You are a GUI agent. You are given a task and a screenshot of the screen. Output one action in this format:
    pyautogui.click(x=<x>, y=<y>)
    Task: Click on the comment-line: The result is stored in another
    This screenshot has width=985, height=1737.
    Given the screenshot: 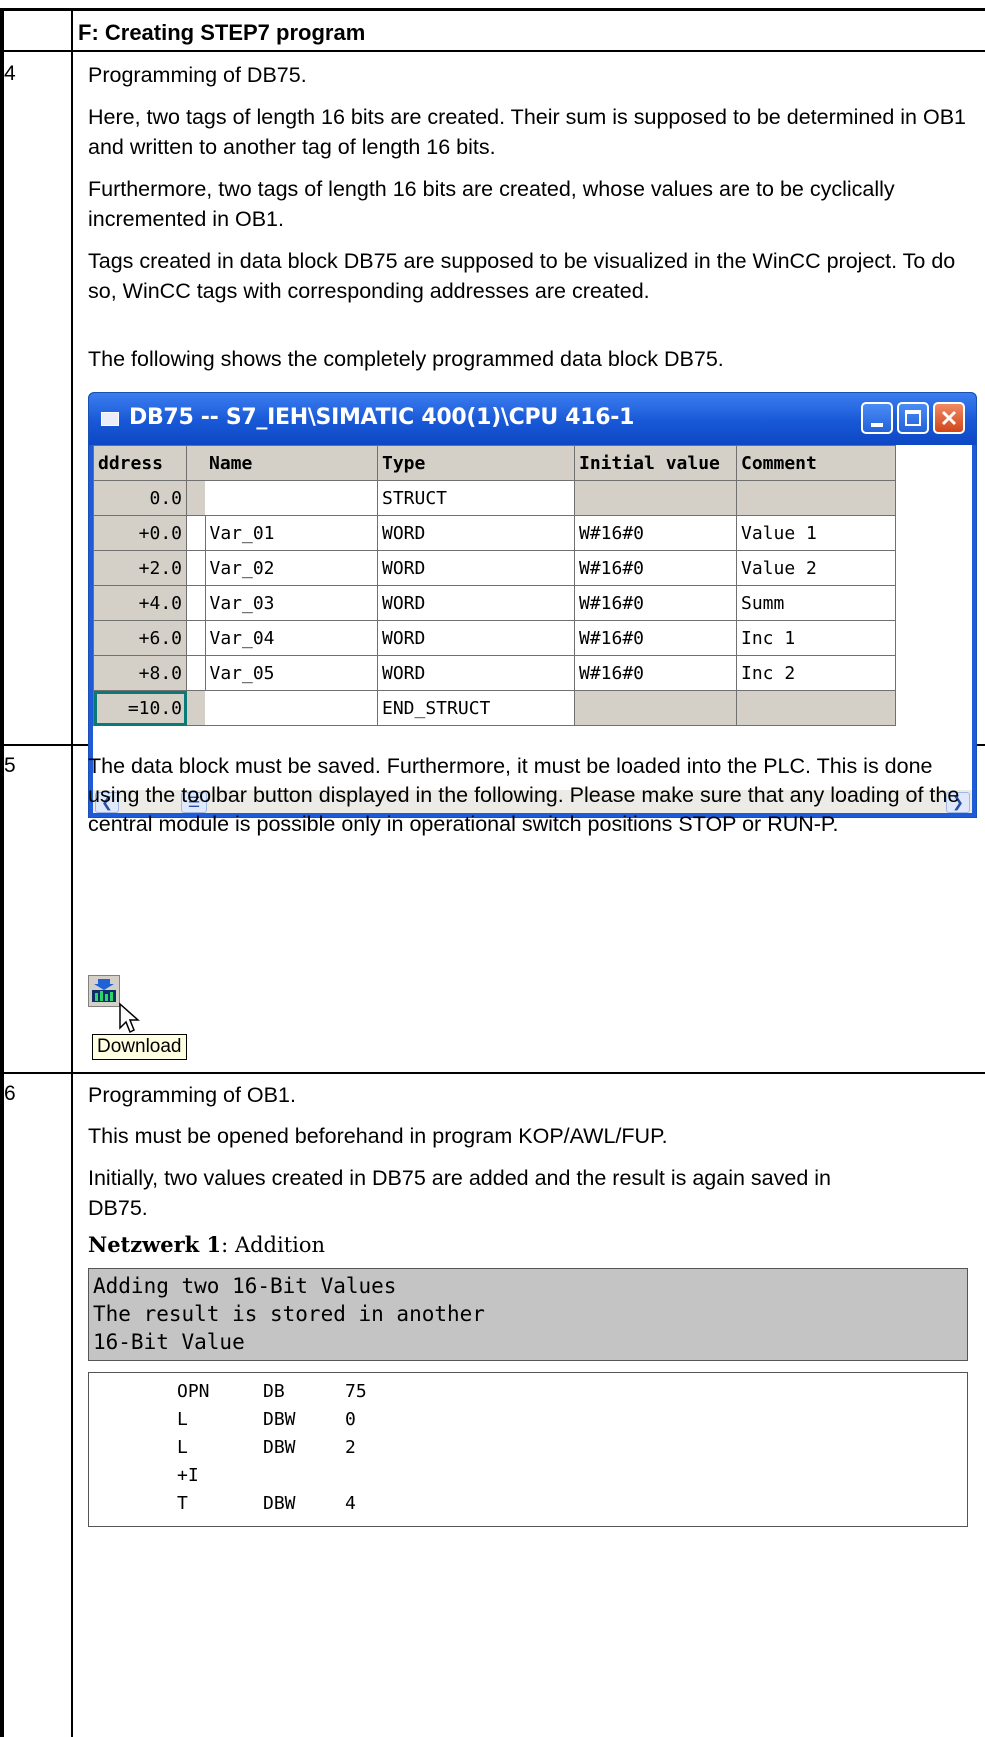 What is the action you would take?
    pyautogui.click(x=289, y=1314)
    